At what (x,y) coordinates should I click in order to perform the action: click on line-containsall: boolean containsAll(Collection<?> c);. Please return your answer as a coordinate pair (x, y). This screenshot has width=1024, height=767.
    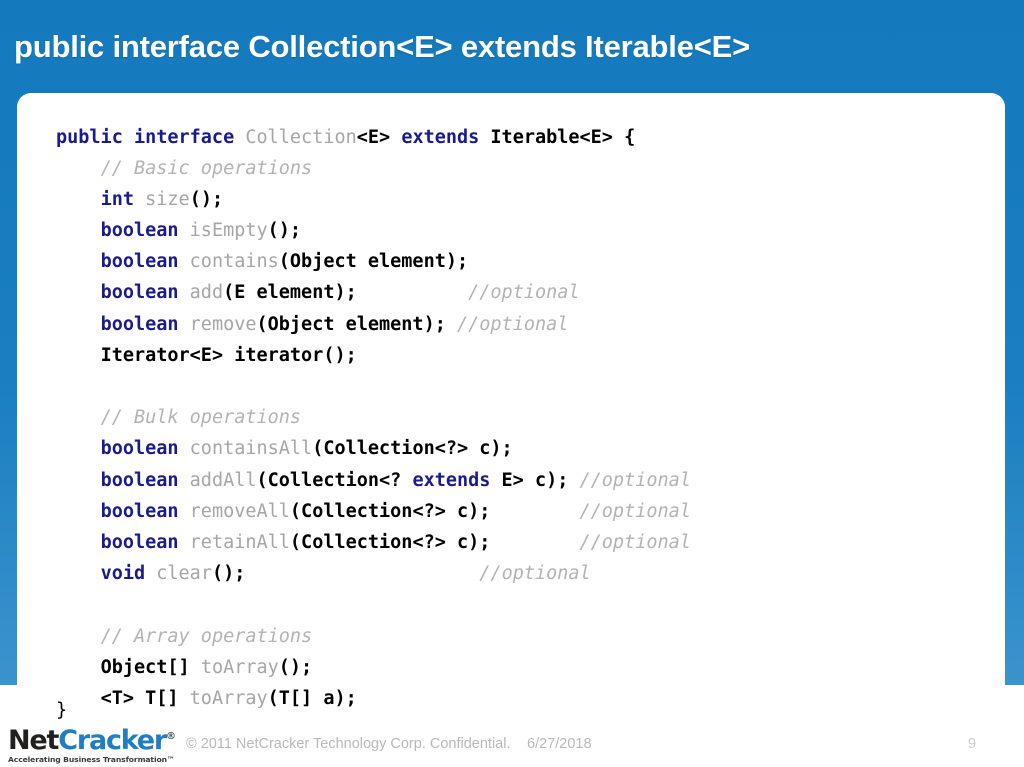
    Looking at the image, I should click on (373, 448).